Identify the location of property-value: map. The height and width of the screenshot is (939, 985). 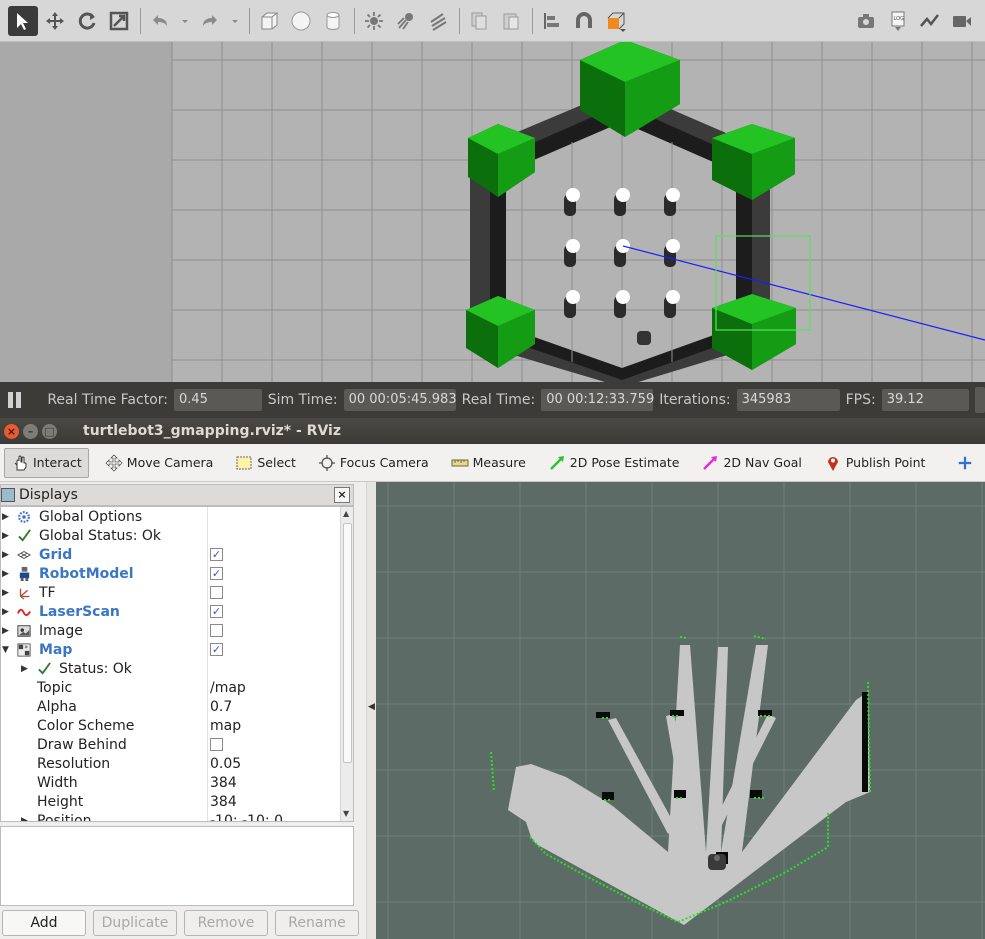
(225, 726).